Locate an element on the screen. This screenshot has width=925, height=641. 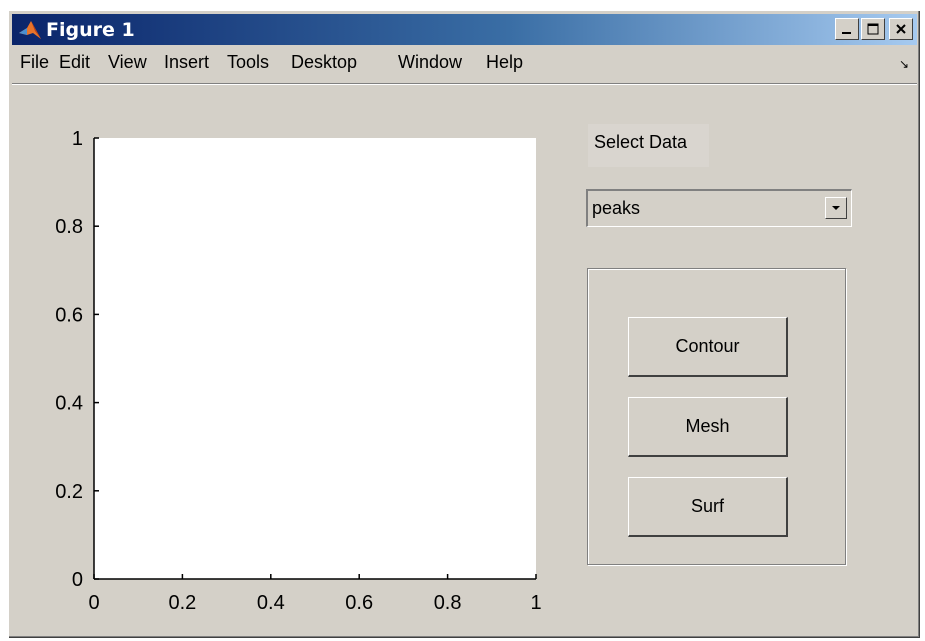
popup-dropdown-button is located at coordinates (836, 208).